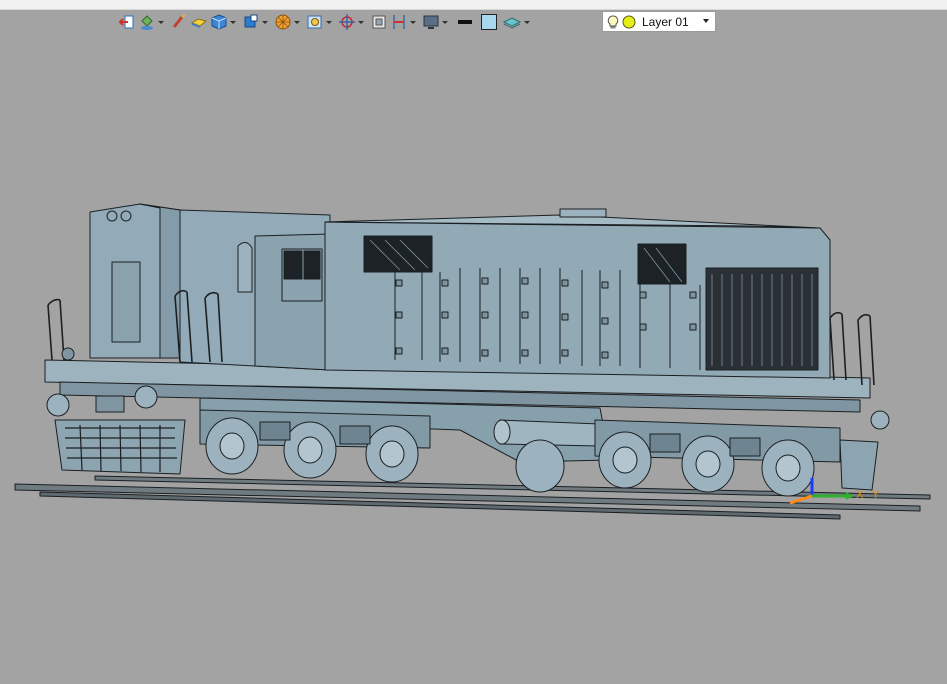 The height and width of the screenshot is (684, 947). I want to click on line-weight-icon, so click(465, 22).